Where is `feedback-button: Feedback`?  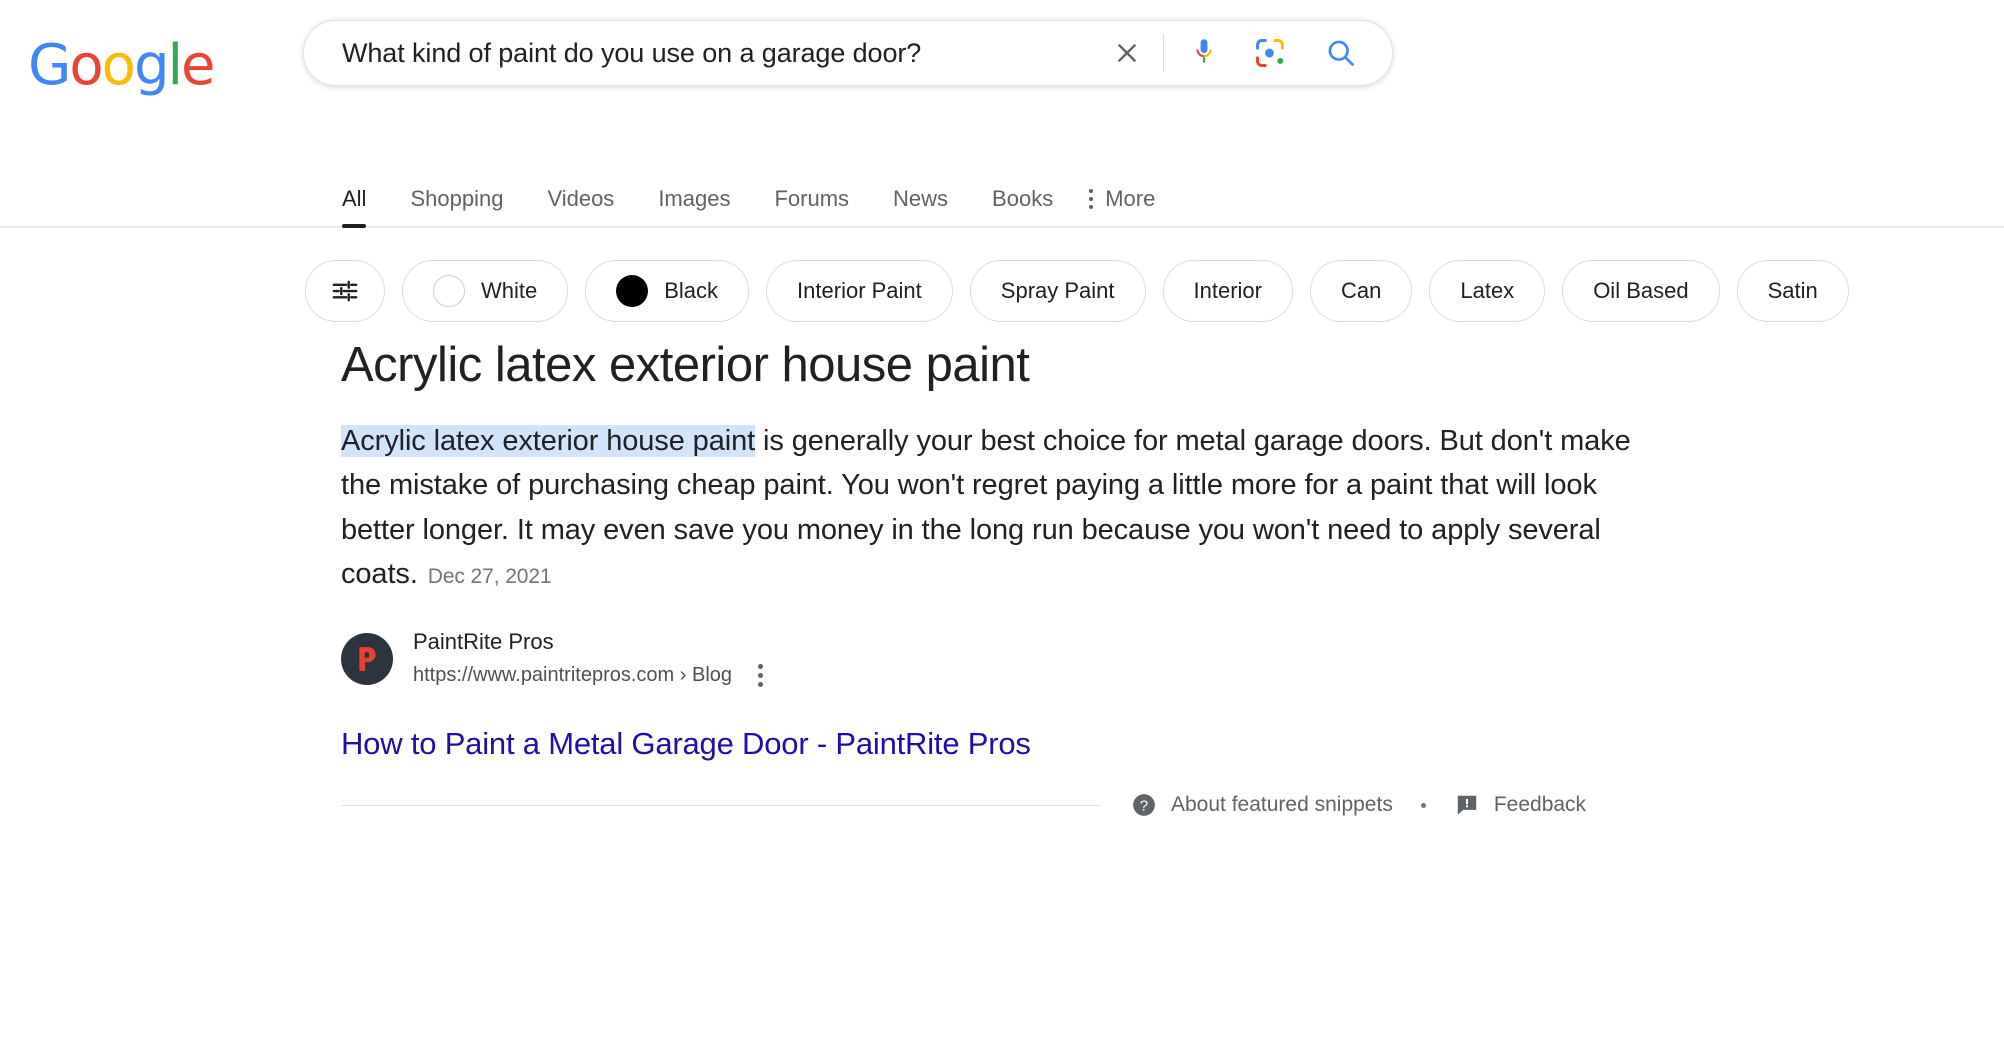 feedback-button: Feedback is located at coordinates (1520, 805).